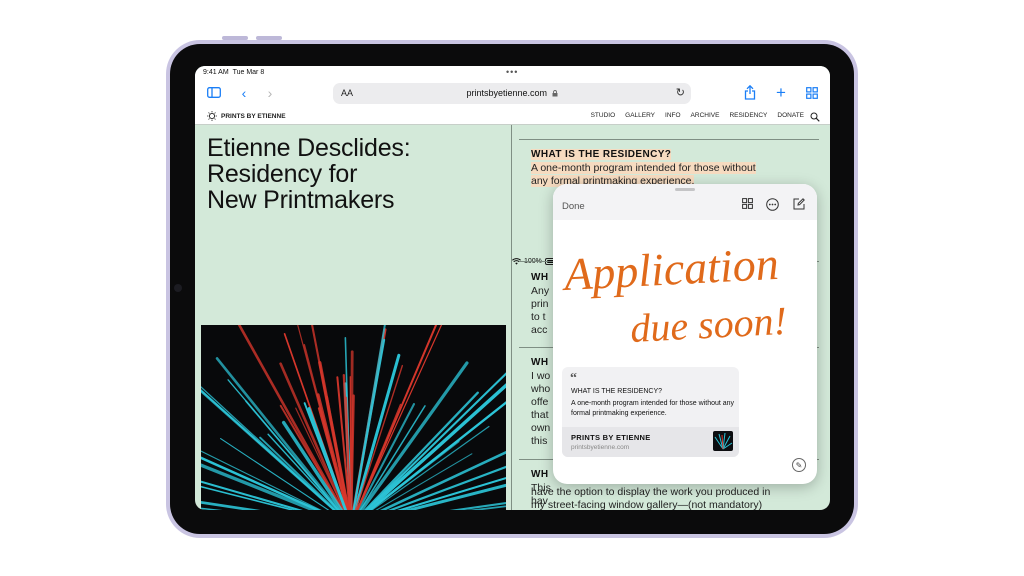  I want to click on status-time: 9:41 AM Tue Mar 8, so click(234, 72).